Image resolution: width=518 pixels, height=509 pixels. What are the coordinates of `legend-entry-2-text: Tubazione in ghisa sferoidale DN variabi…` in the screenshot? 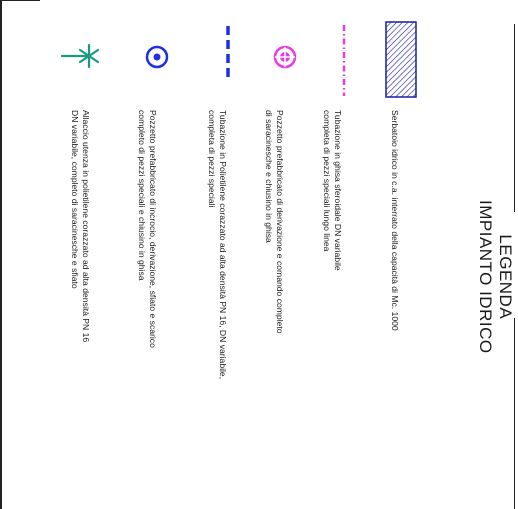 It's located at (332, 190).